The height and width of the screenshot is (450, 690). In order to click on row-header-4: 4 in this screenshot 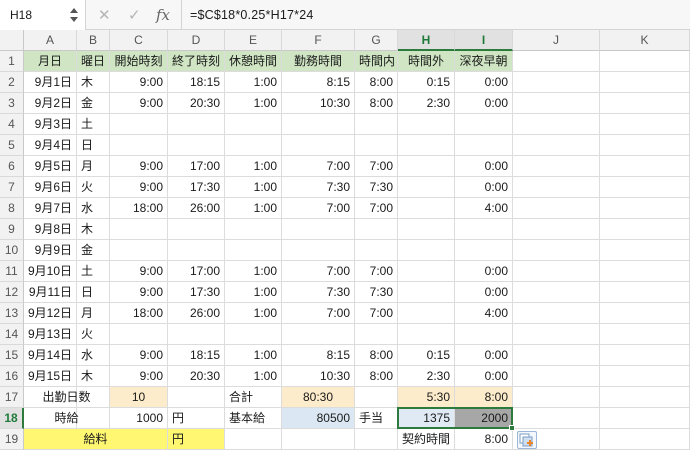, I will do `click(12, 124)`.